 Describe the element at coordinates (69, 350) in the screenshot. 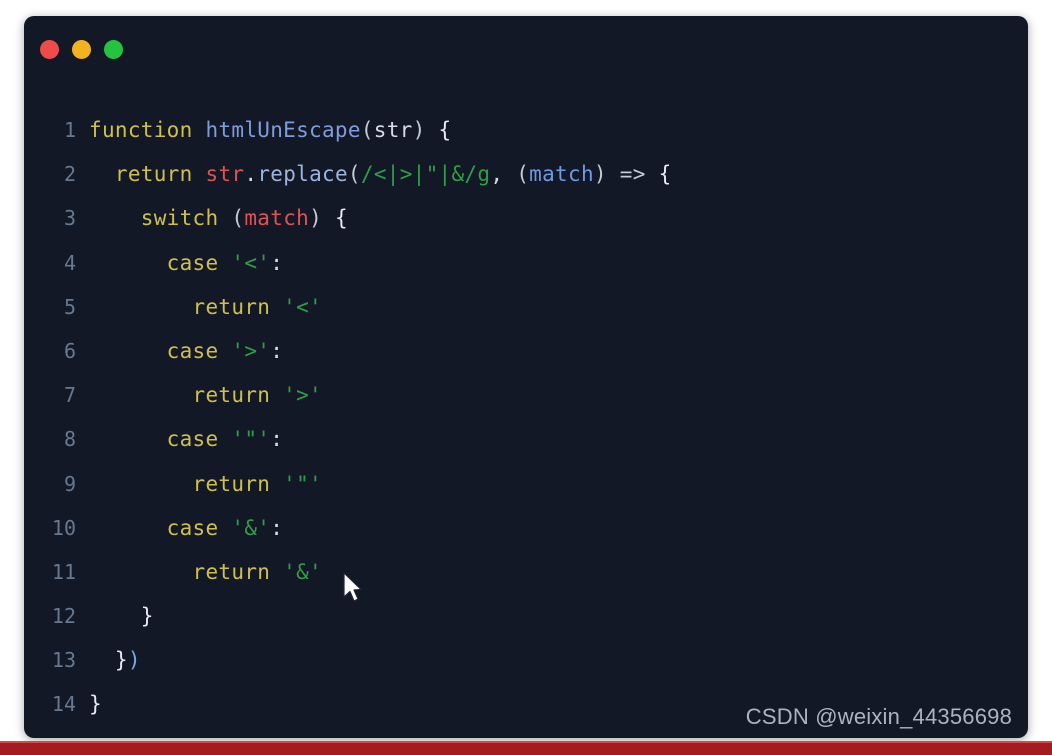

I see `line-number: 6` at that location.